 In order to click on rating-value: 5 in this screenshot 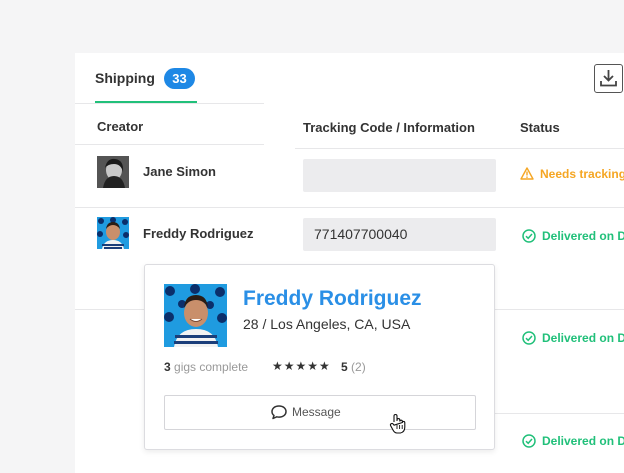, I will do `click(344, 367)`.